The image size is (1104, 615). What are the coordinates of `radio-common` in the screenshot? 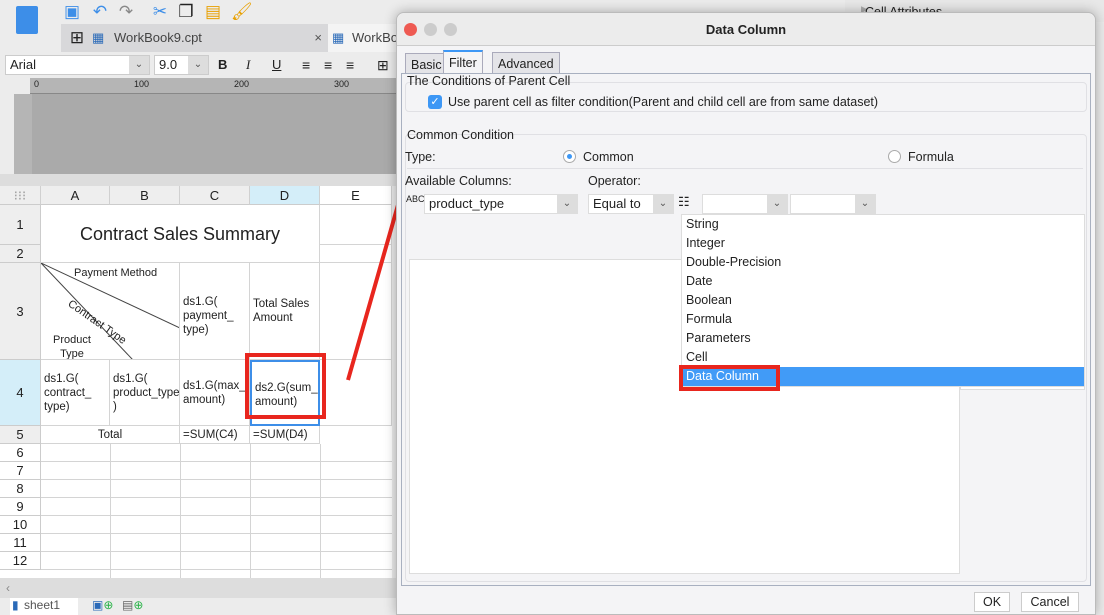 It's located at (569, 156).